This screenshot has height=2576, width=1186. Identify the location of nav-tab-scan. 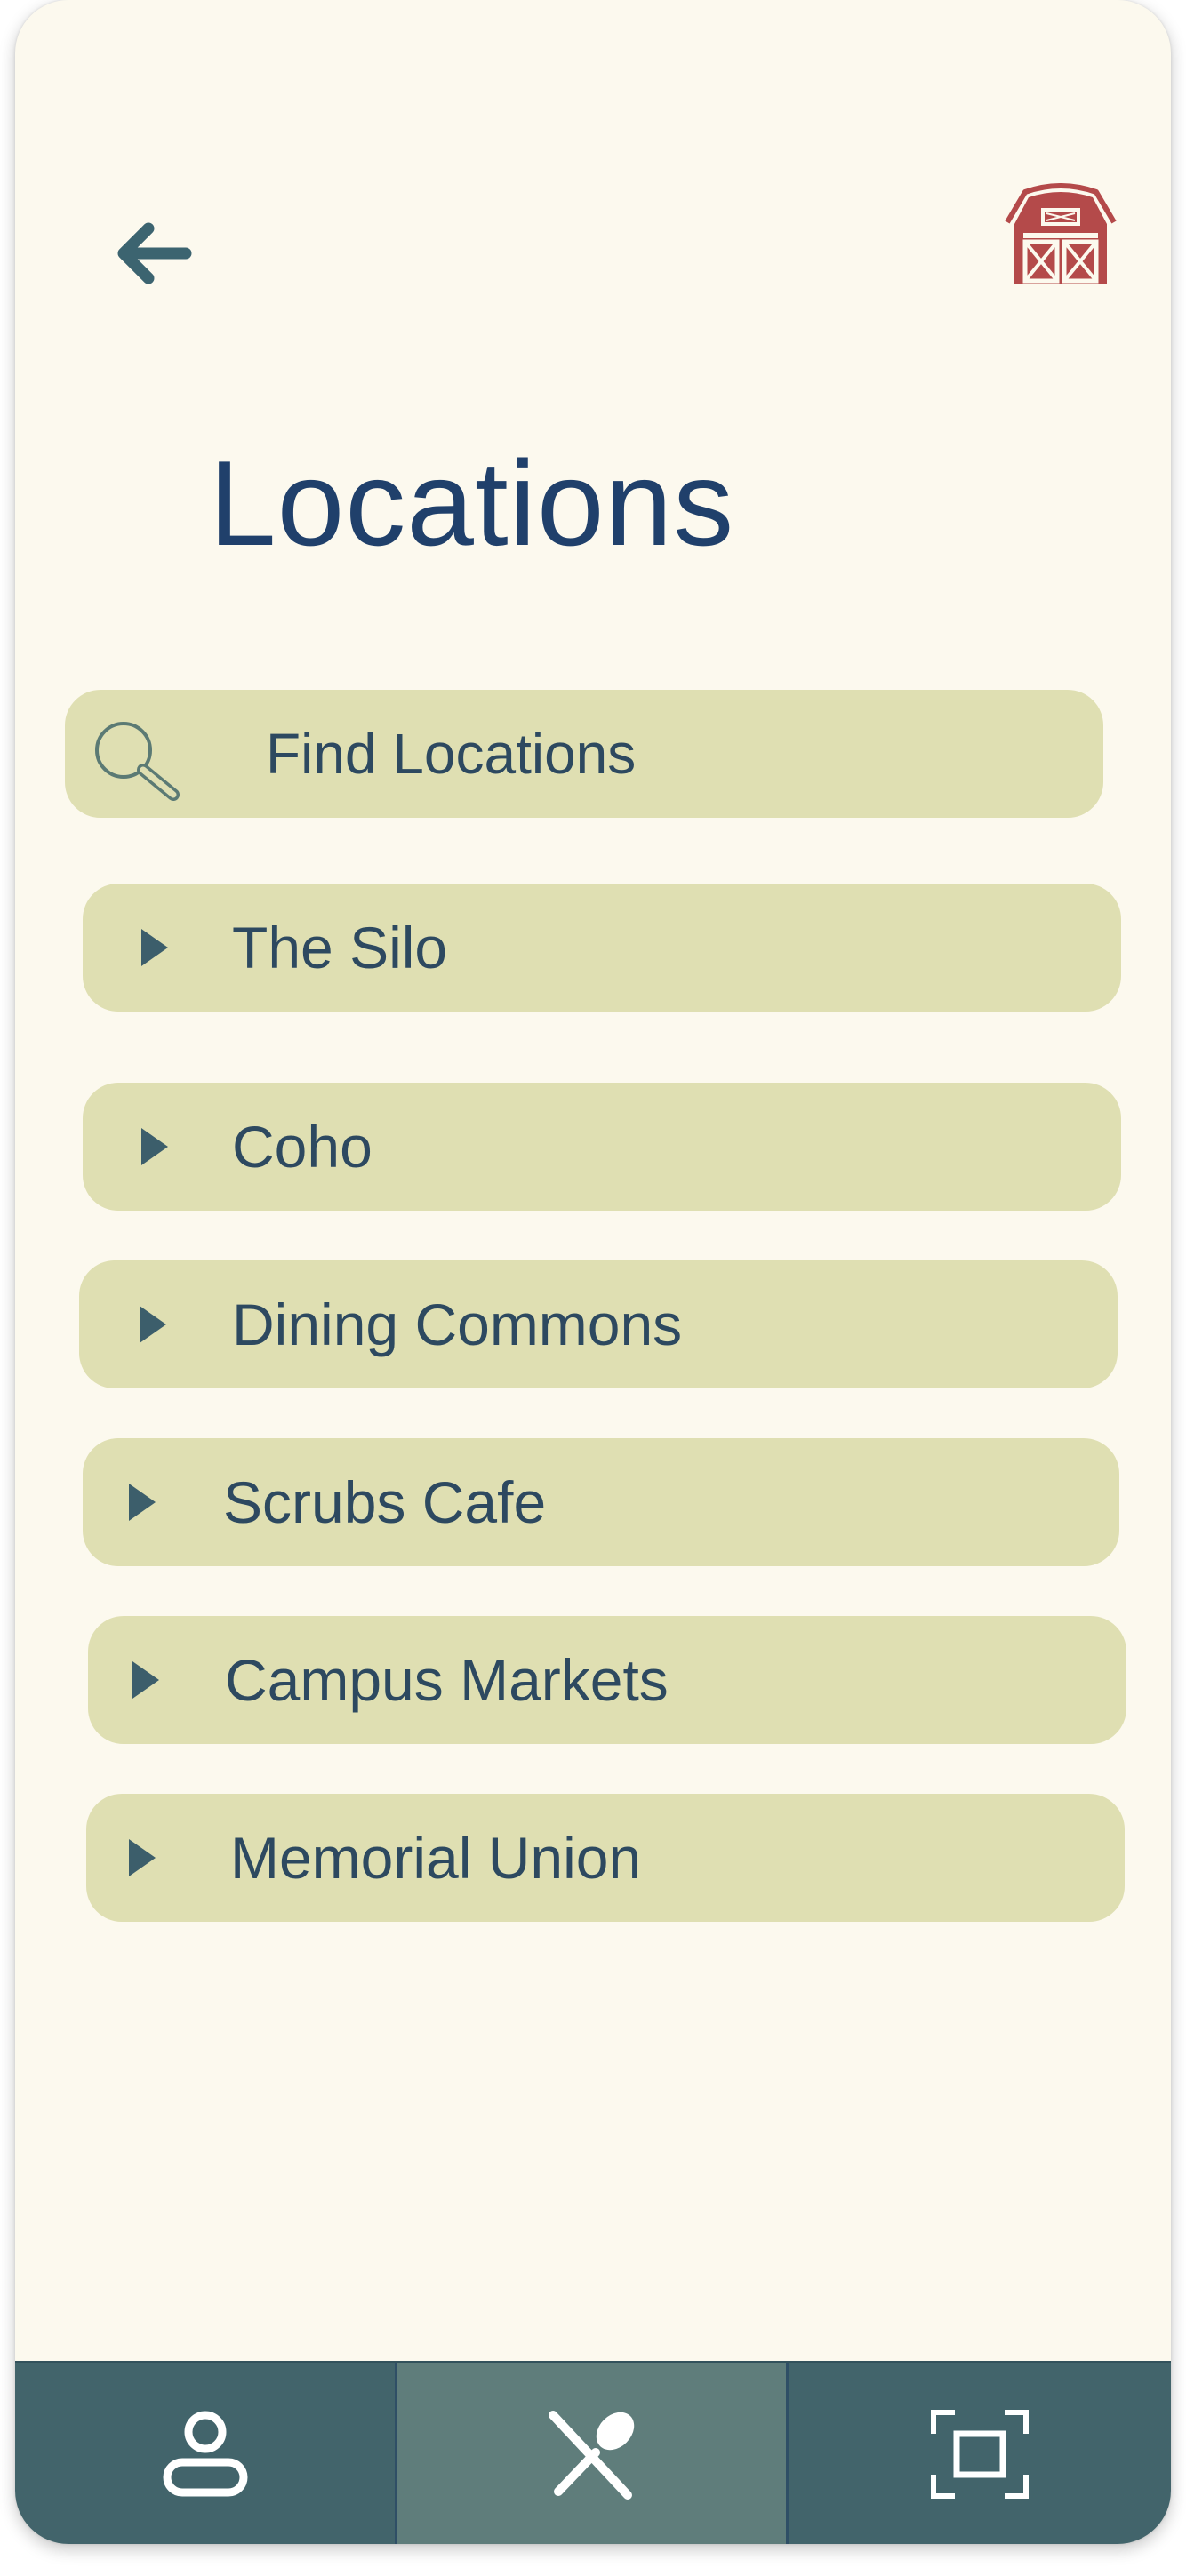
(980, 2453).